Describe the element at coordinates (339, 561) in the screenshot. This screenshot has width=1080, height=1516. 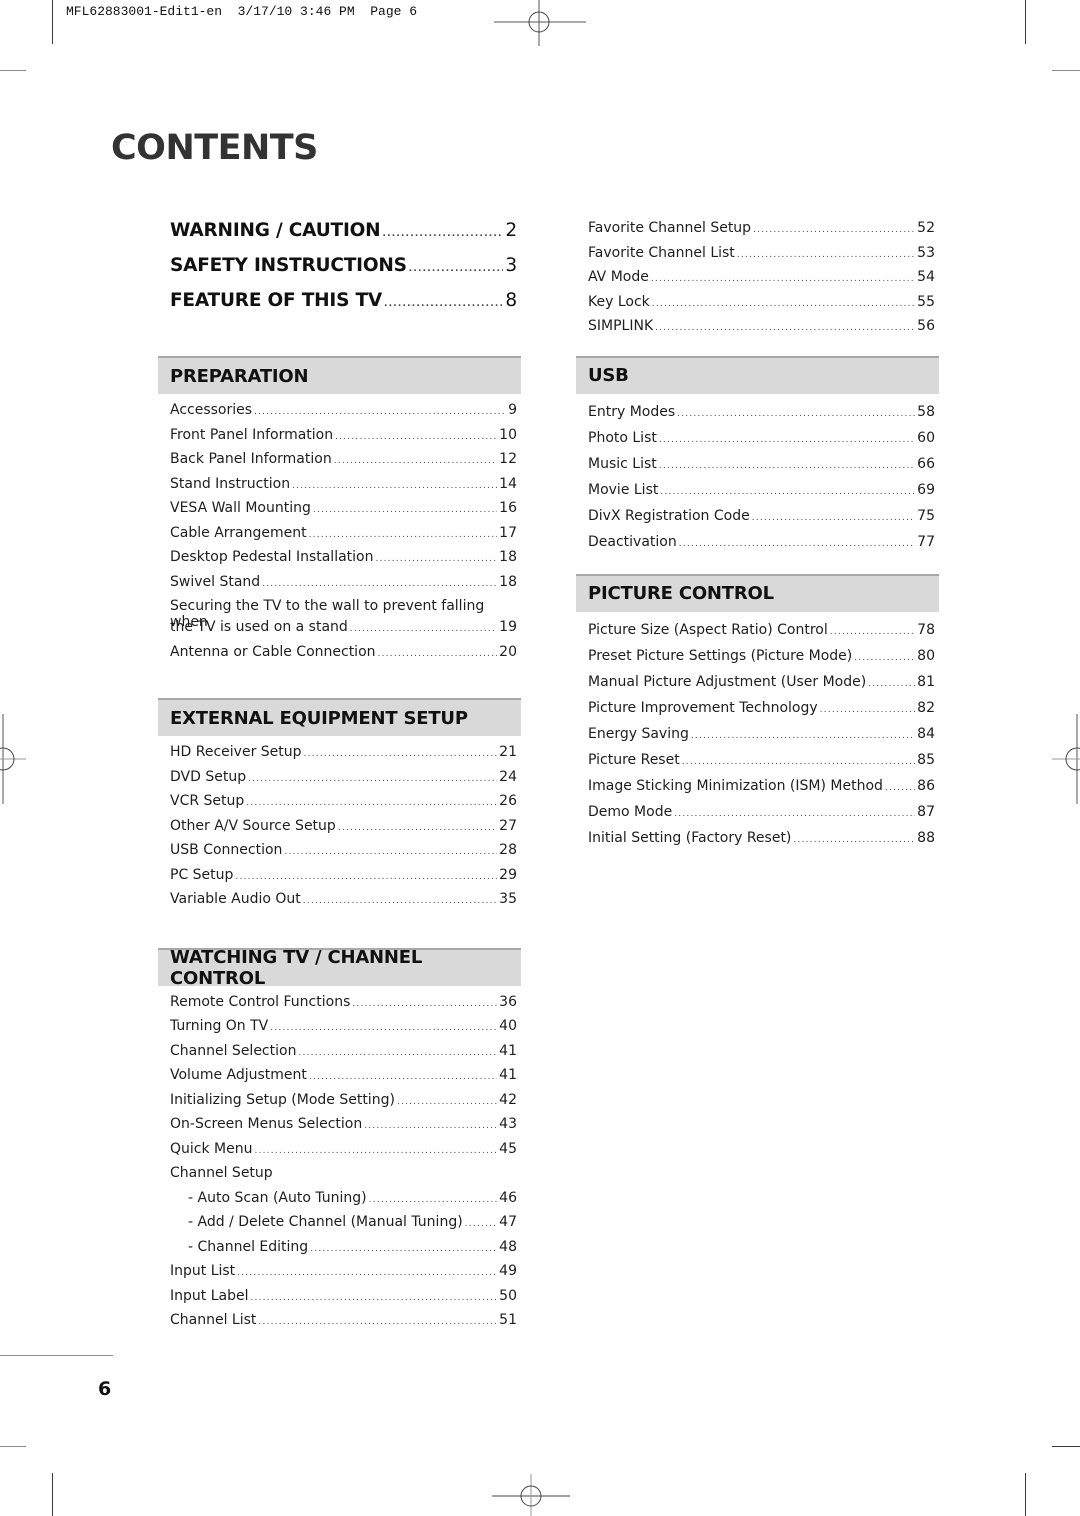
I see `toc-entry: Desktop Pedestal Installation 18` at that location.